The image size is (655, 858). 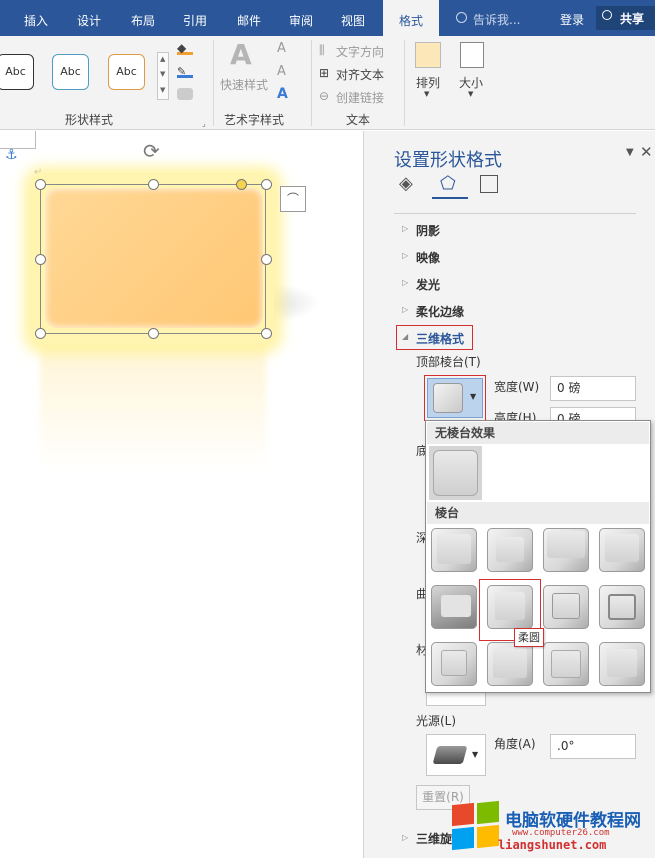 I want to click on text-group-label: 文本, so click(x=358, y=120).